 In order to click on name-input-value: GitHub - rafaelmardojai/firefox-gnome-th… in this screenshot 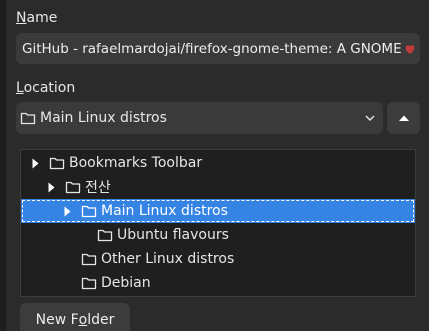, I will do `click(212, 48)`.